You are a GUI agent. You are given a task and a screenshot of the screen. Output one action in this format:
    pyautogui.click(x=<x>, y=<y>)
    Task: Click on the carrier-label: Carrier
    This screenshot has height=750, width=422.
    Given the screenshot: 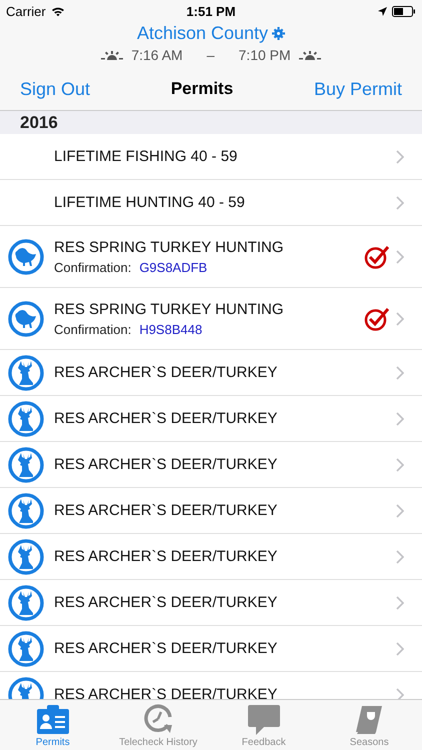 What is the action you would take?
    pyautogui.click(x=26, y=11)
    